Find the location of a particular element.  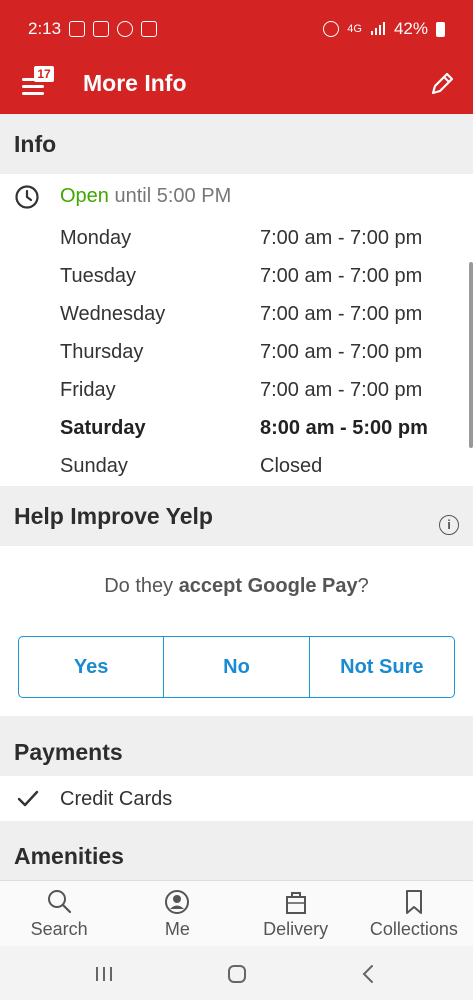

nav-label: Search is located at coordinates (59, 929).